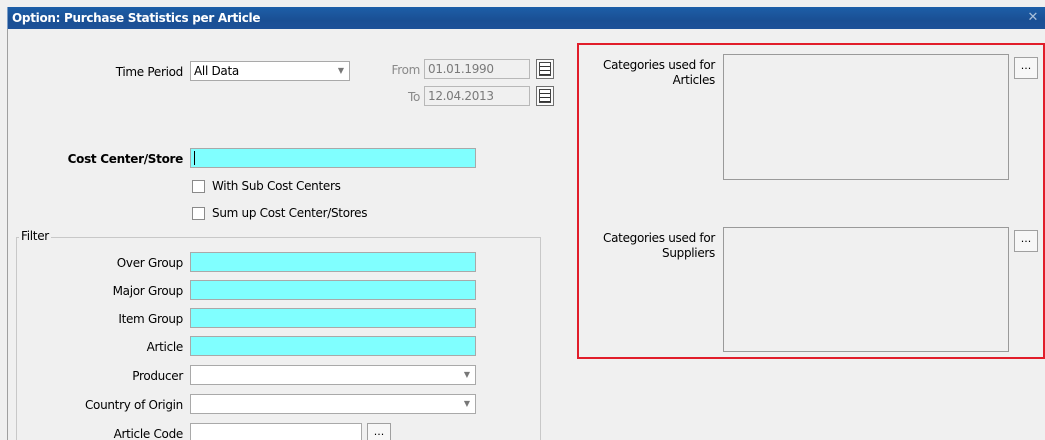  Describe the element at coordinates (150, 263) in the screenshot. I see `over-group-label: Over Group` at that location.